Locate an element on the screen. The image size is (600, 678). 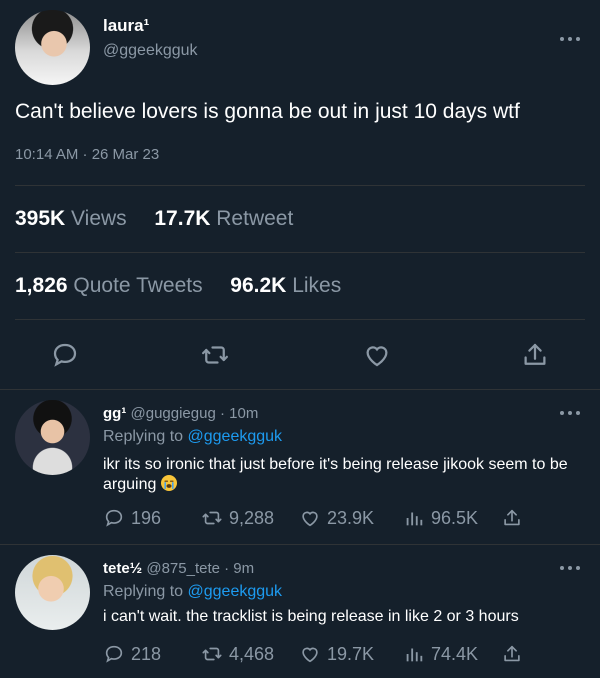
like-count-value: 23.9K is located at coordinates (351, 517).